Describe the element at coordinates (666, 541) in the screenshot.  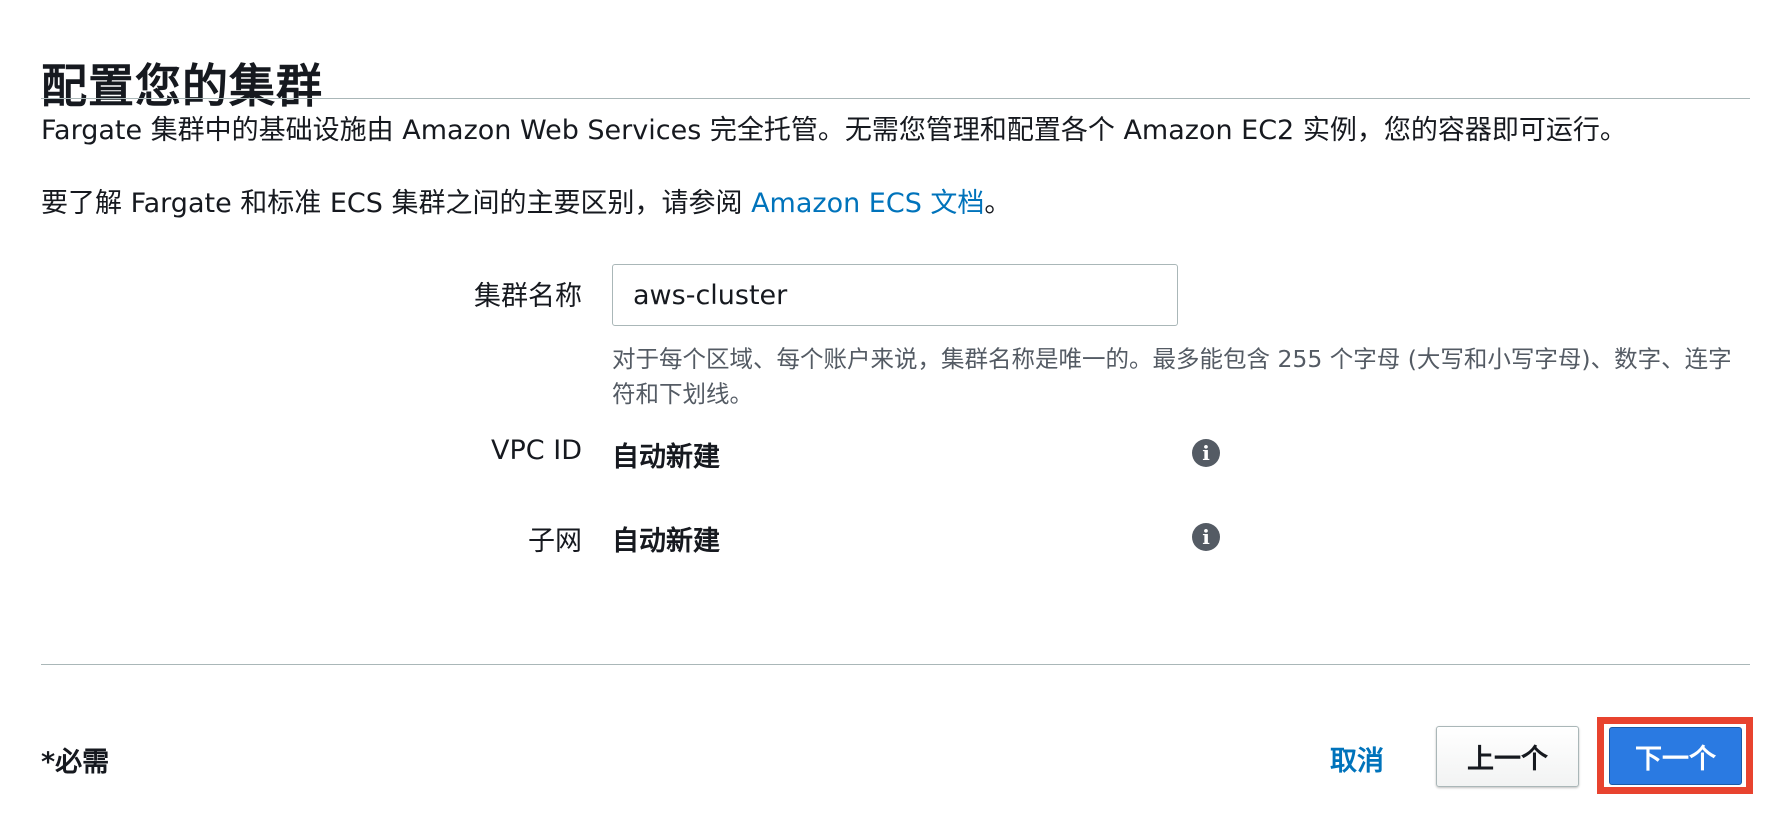
I see `subnet-value: 自动新建` at that location.